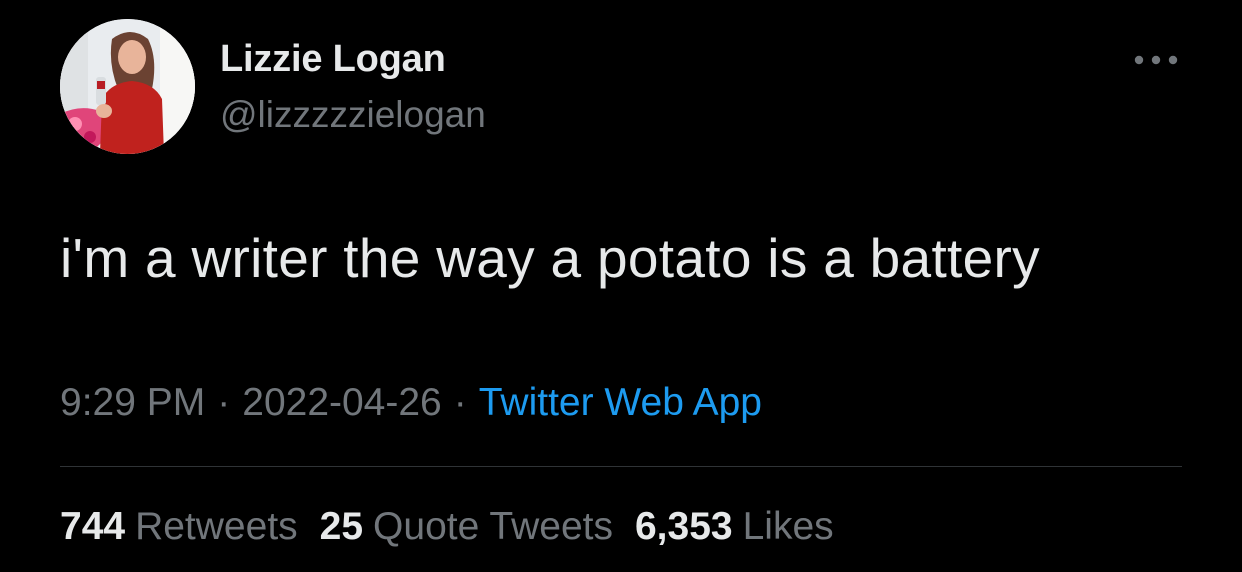  I want to click on retweets-stat: 744 Retweets, so click(179, 527).